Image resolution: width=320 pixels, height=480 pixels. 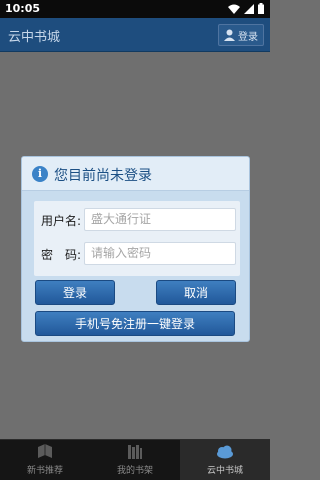 I want to click on status-bar: 10:05, so click(x=135, y=9).